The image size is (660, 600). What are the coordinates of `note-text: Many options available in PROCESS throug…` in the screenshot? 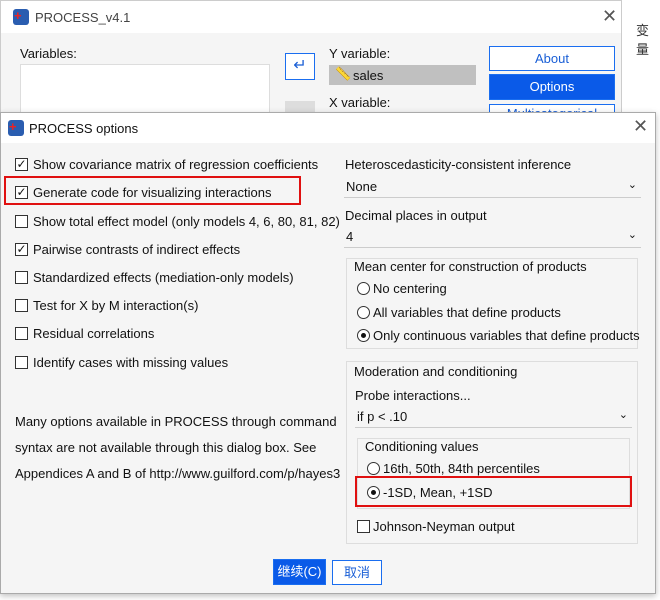 It's located at (177, 448).